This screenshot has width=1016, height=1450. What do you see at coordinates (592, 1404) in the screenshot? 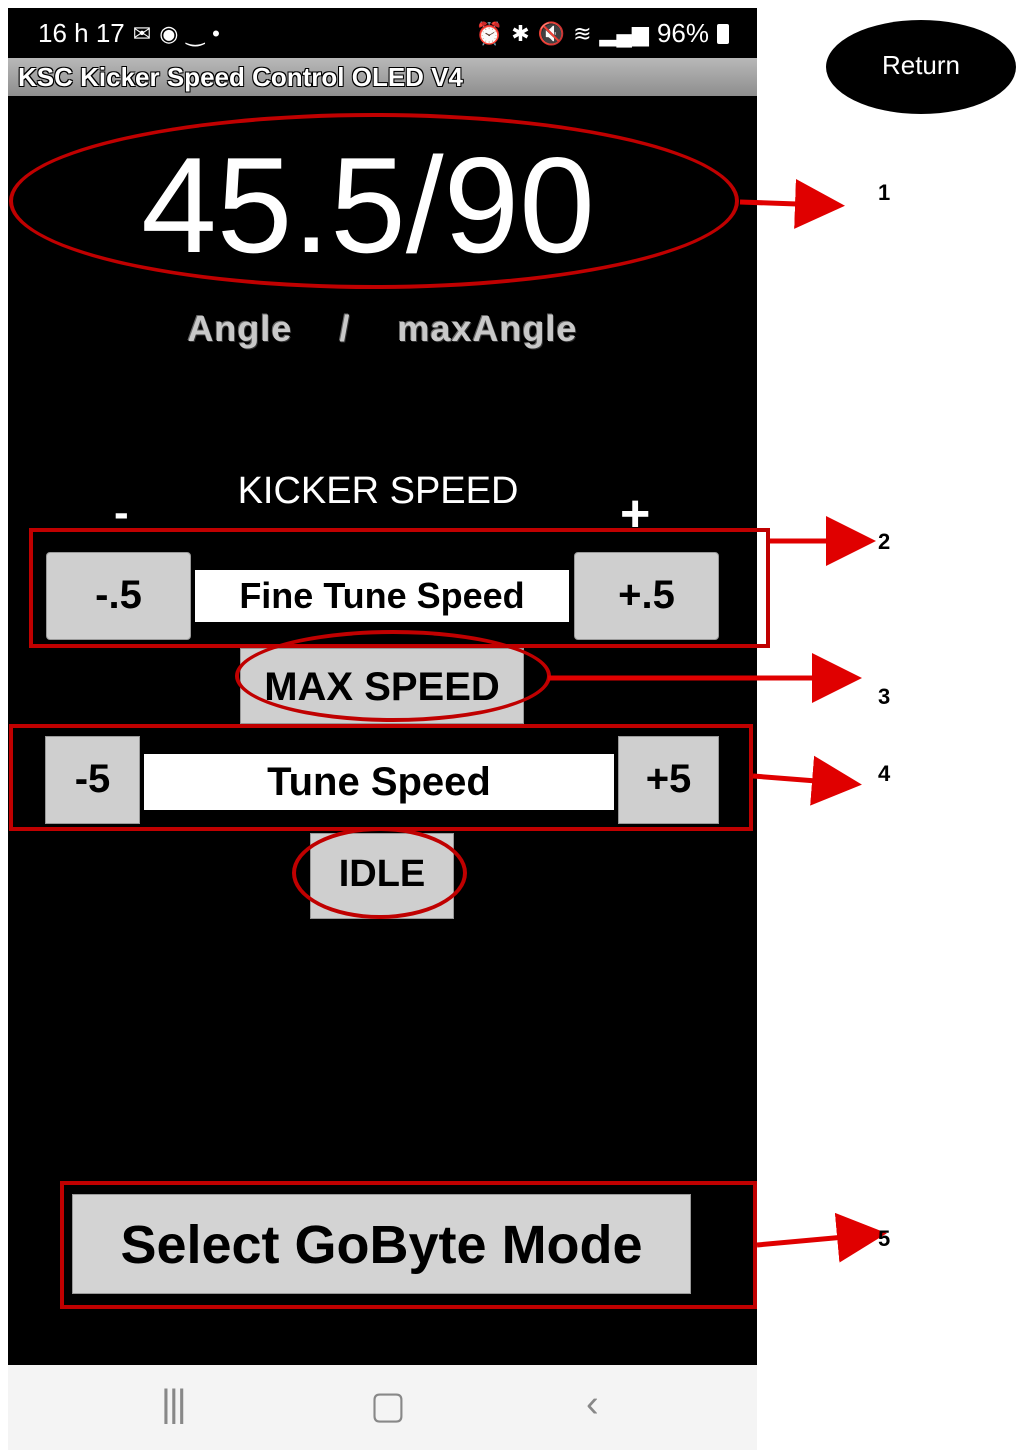
I see `back-icon: ‹` at bounding box center [592, 1404].